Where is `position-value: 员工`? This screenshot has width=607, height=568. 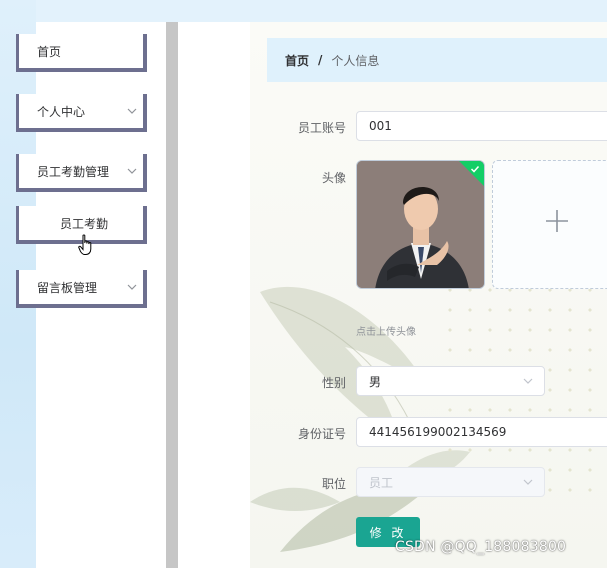
position-value: 员工 is located at coordinates (381, 482).